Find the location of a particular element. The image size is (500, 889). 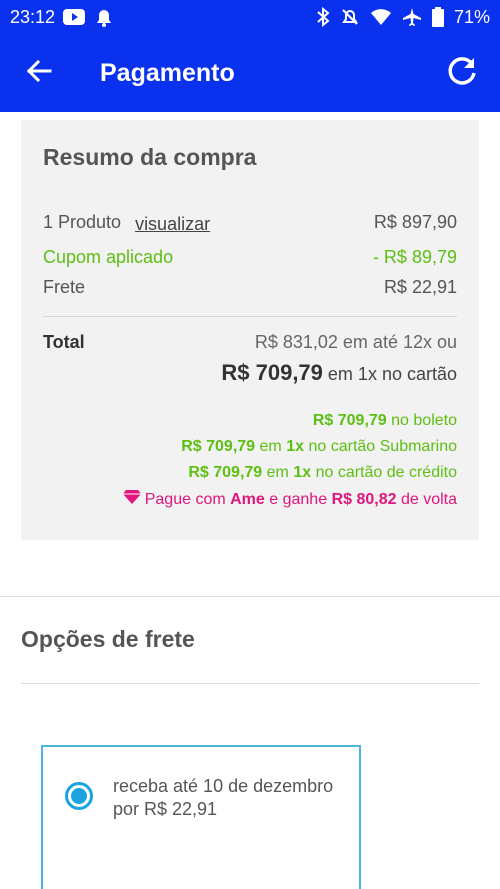

airplane-icon is located at coordinates (412, 17).